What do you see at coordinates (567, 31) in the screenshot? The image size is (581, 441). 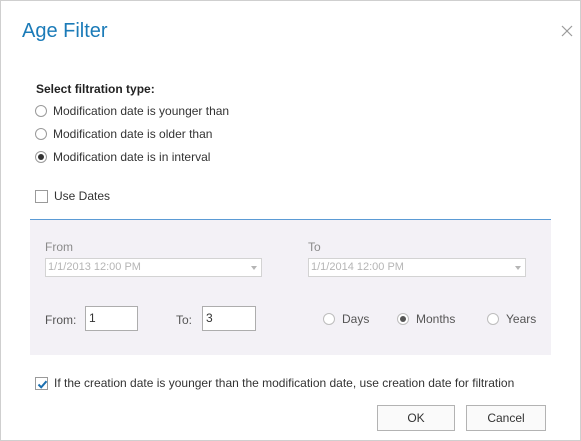 I see `close-icon` at bounding box center [567, 31].